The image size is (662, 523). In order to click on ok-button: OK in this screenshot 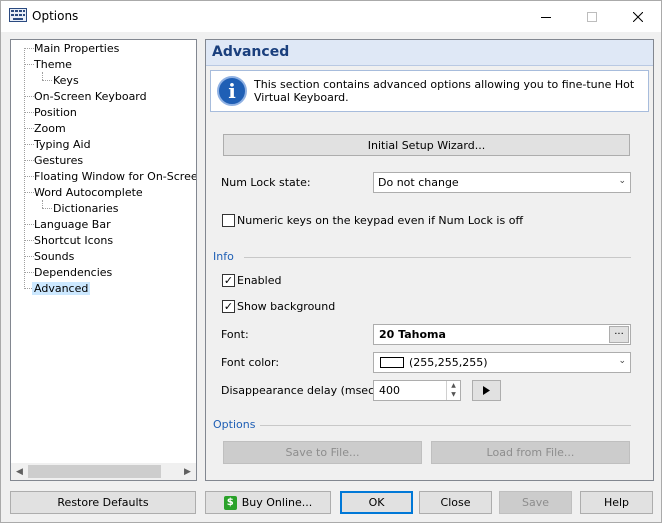, I will do `click(376, 502)`.